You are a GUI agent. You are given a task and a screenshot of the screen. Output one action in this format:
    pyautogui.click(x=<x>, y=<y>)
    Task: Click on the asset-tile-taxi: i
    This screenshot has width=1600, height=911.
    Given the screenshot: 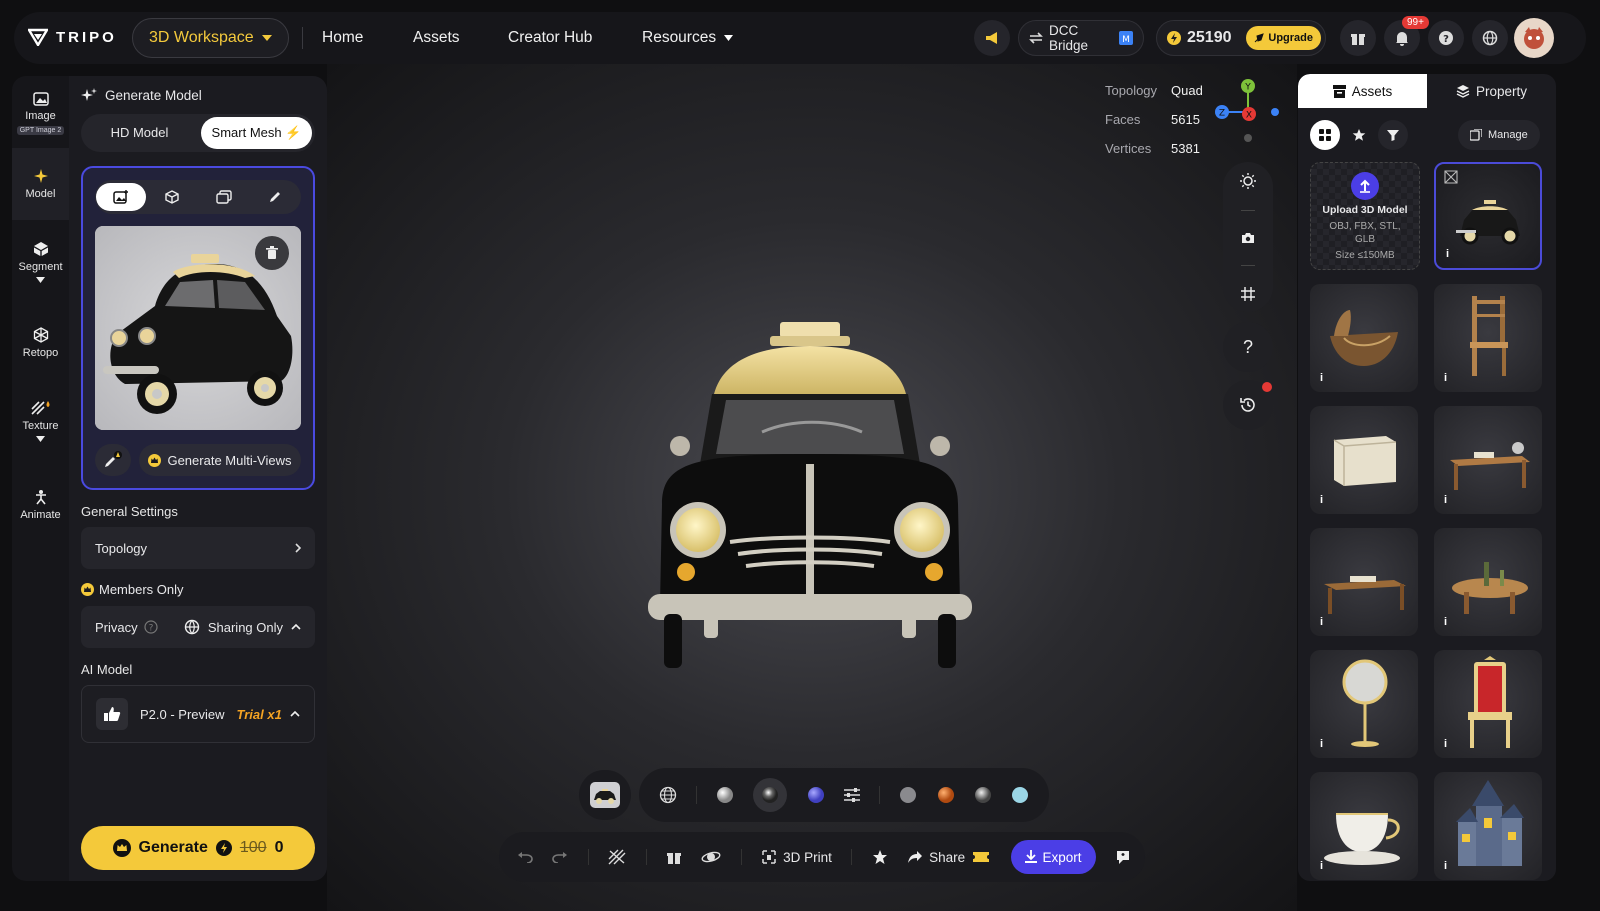 What is the action you would take?
    pyautogui.click(x=1488, y=216)
    